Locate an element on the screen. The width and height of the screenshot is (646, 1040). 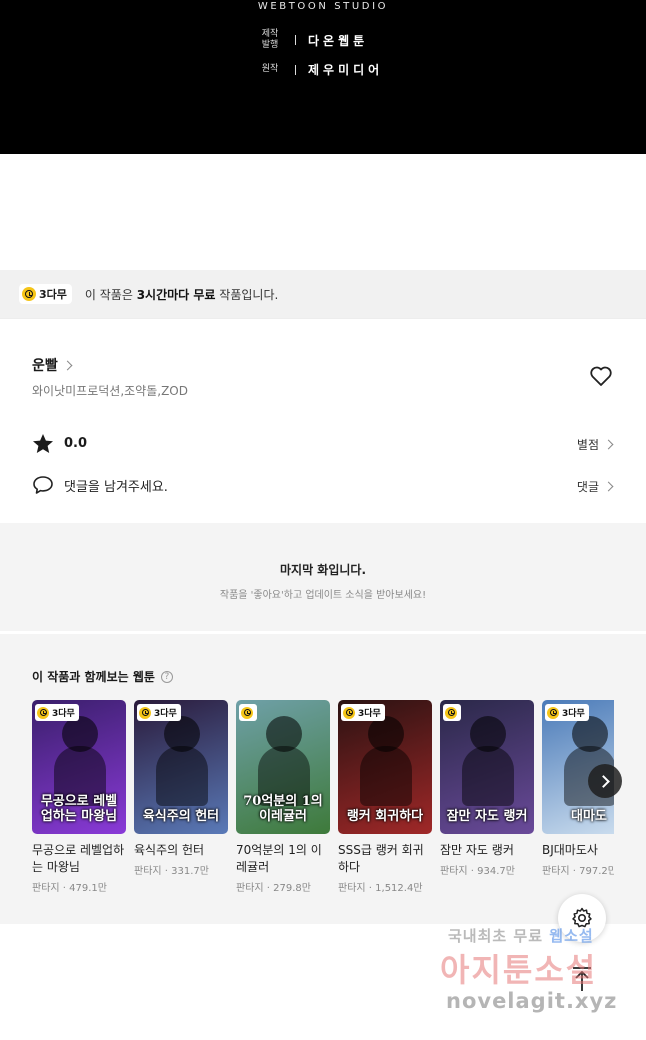
card-free-badge is located at coordinates (248, 712).